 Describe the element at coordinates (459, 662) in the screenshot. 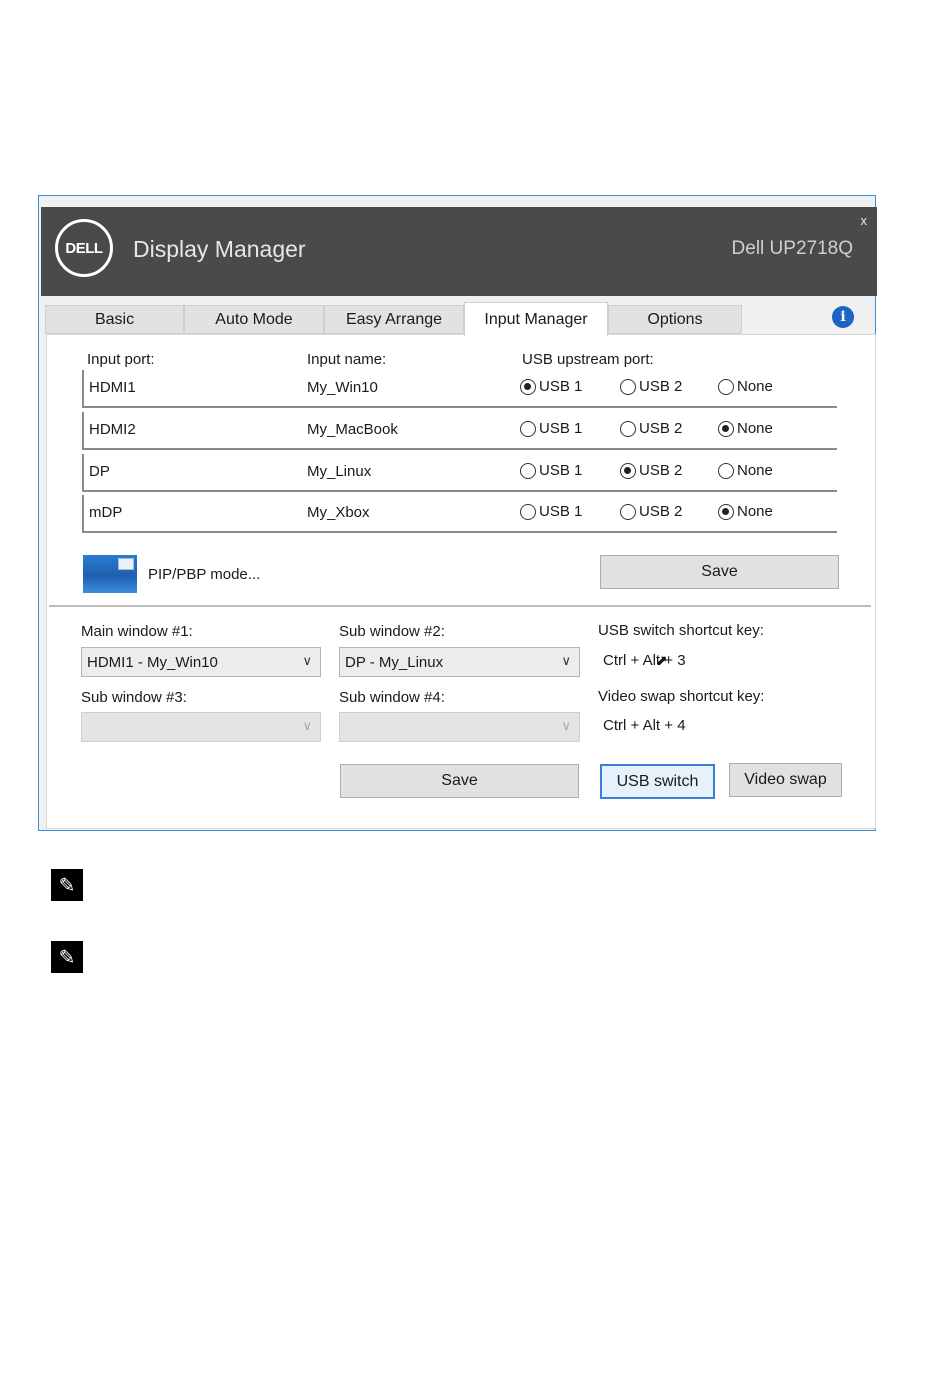

I see `sub-window-2-select: DP - My_Linux ∨` at that location.